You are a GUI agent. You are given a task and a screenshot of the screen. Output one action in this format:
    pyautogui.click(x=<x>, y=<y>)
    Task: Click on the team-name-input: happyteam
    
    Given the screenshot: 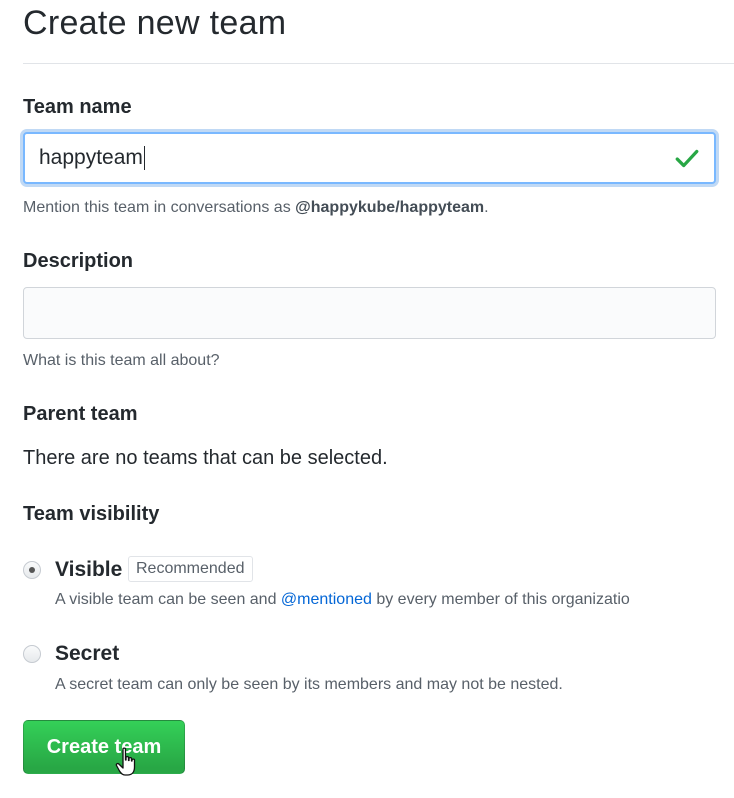 What is the action you would take?
    pyautogui.click(x=369, y=158)
    